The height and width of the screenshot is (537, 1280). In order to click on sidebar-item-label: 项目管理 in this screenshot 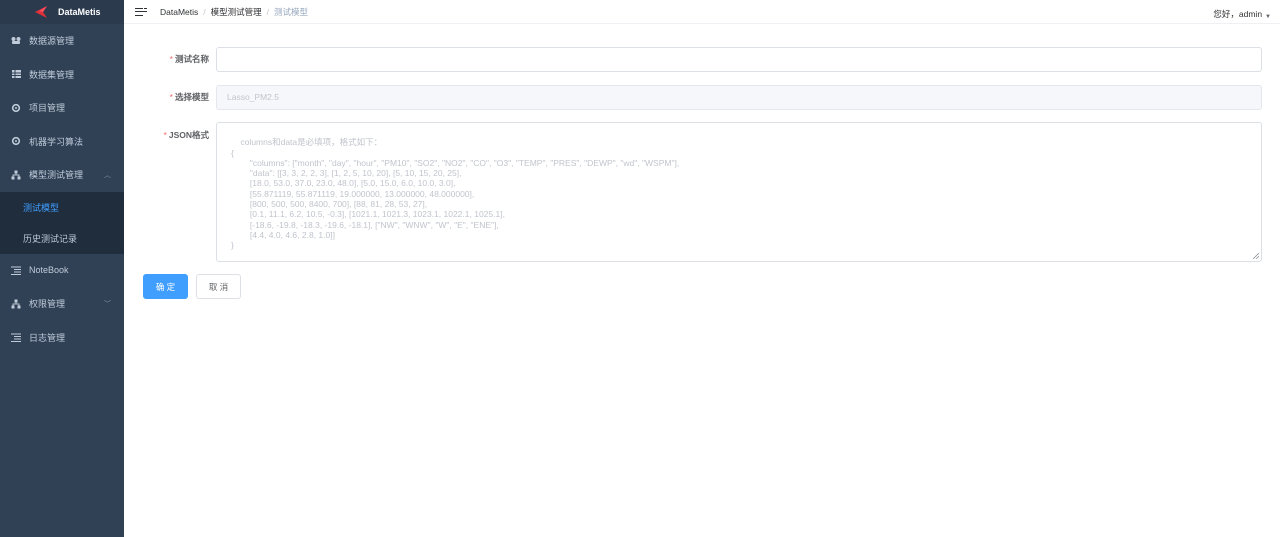, I will do `click(47, 108)`.